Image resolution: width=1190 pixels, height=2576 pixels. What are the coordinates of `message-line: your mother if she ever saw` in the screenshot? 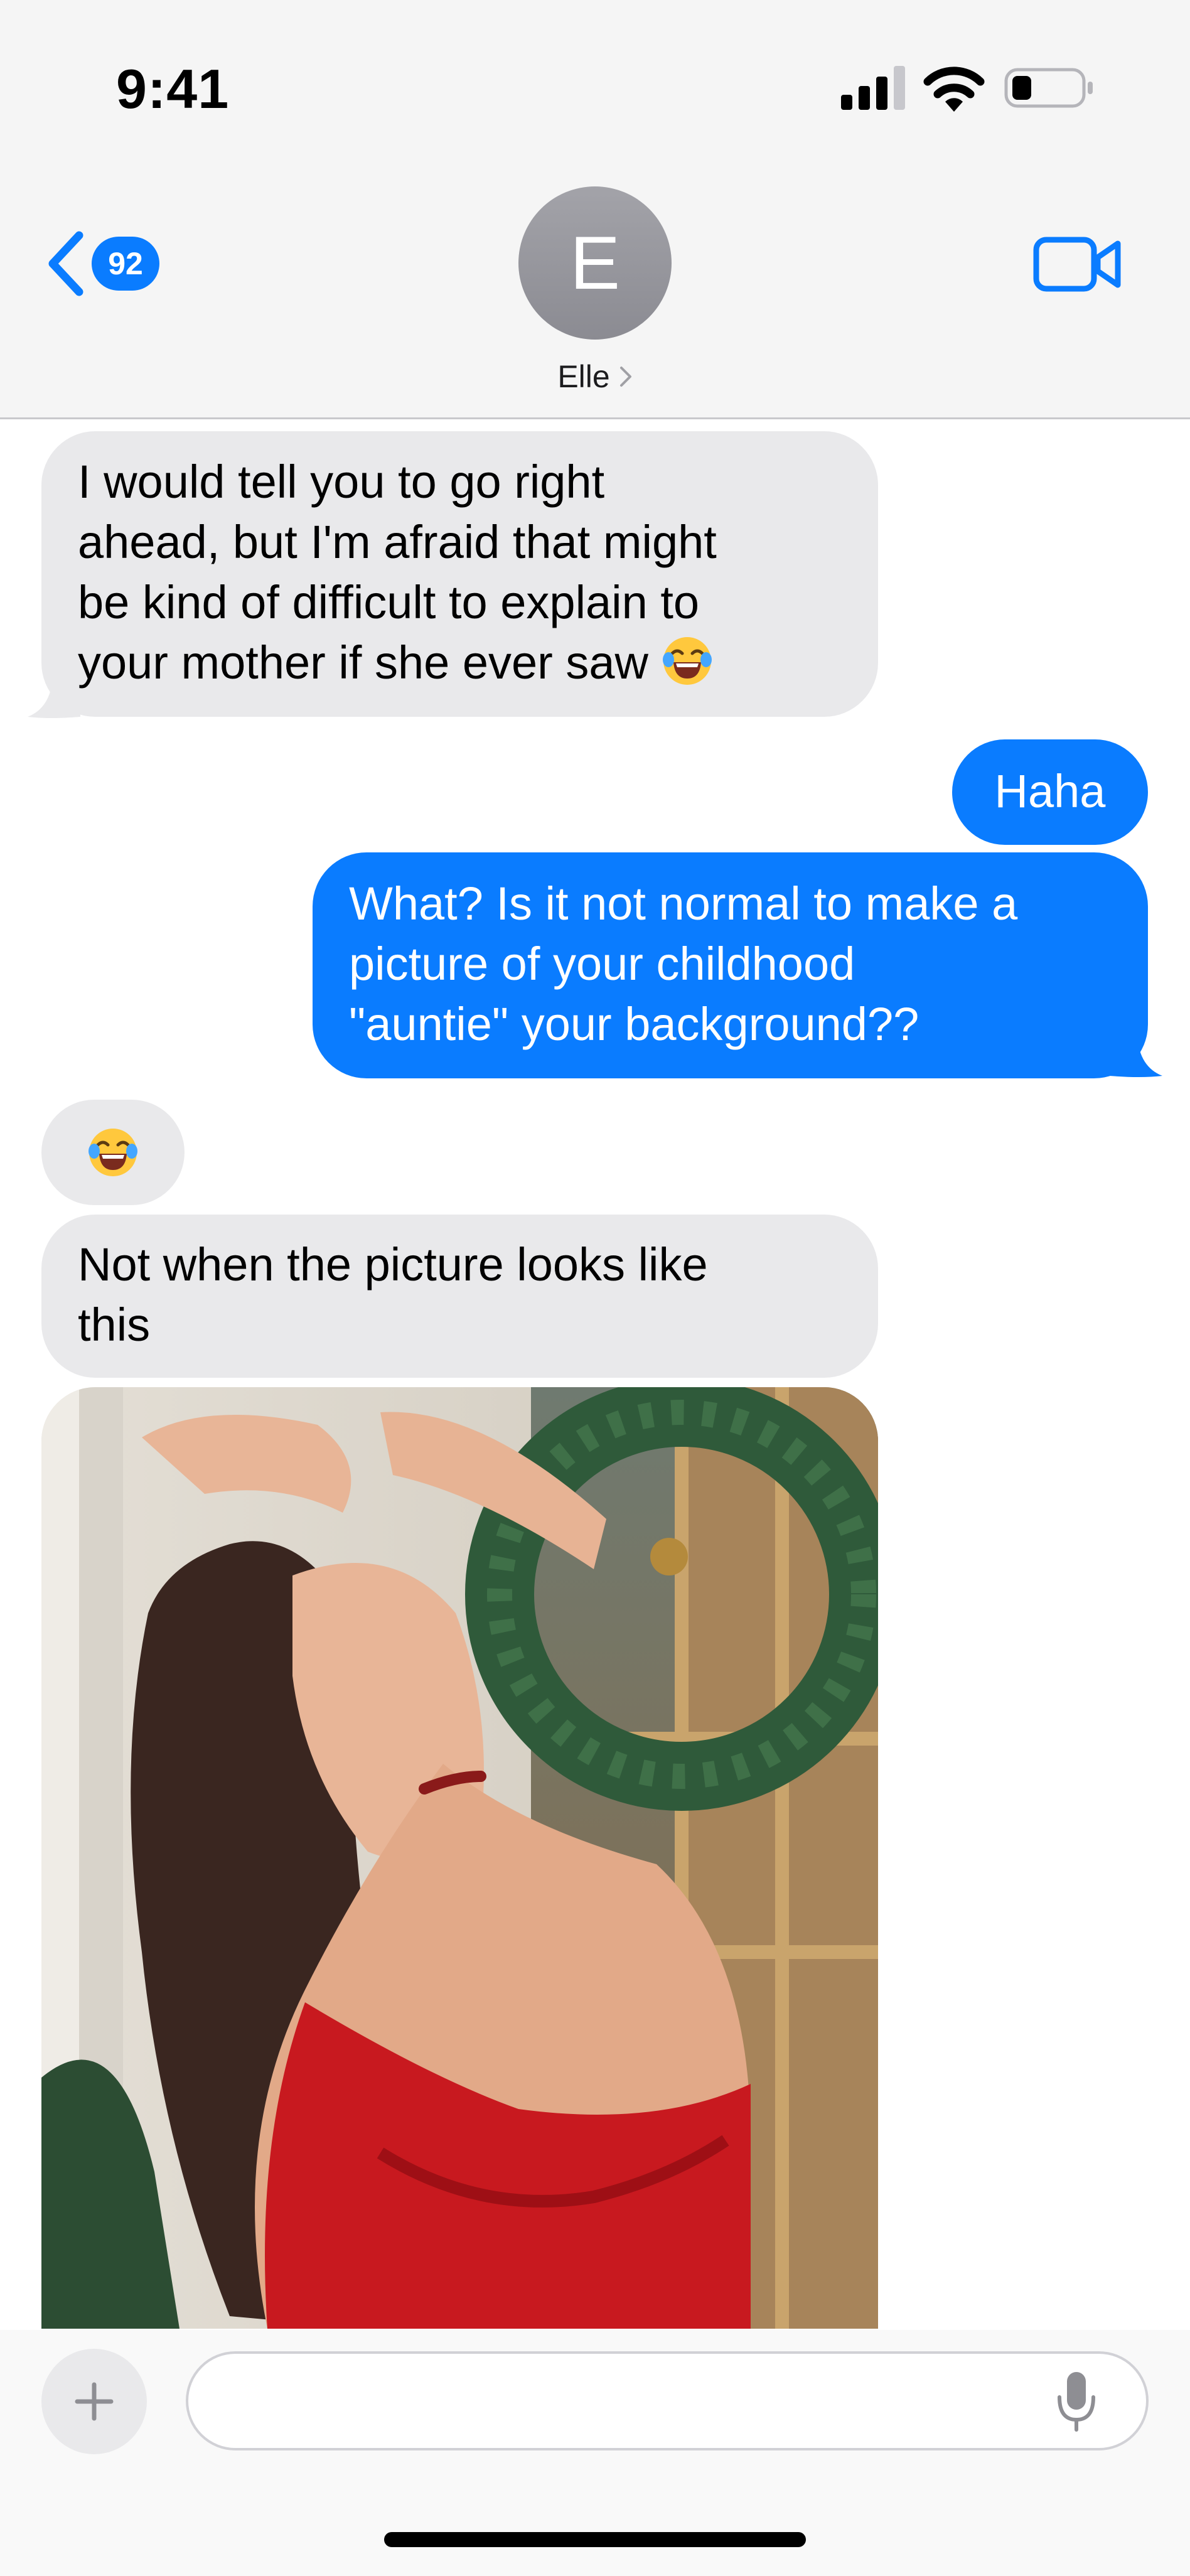 It's located at (363, 662).